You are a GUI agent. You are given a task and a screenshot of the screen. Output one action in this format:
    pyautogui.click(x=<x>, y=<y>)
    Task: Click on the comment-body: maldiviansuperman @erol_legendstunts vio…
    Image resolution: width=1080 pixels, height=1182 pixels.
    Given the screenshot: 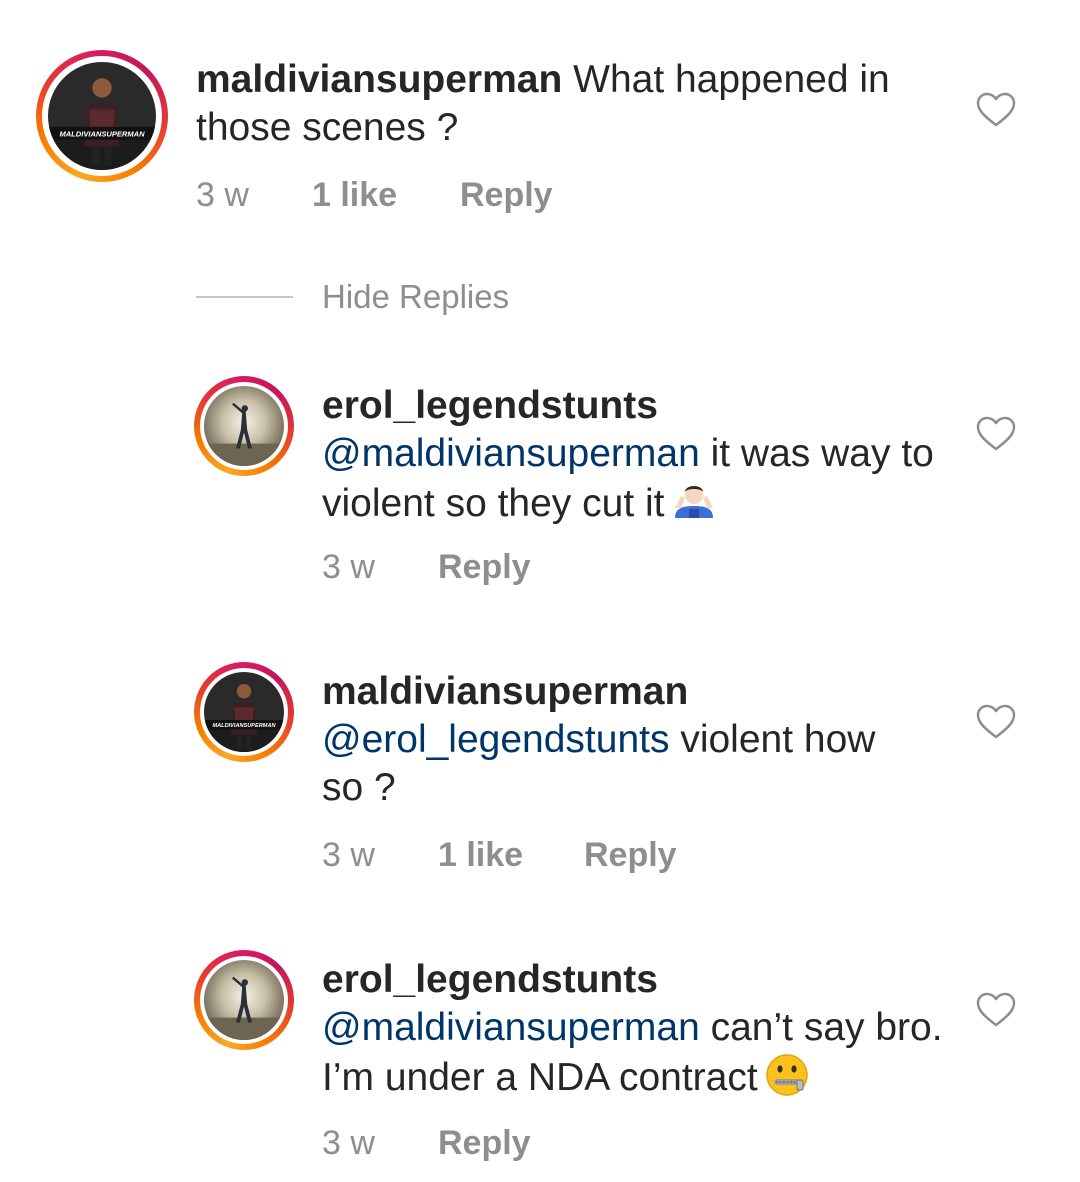 What is the action you would take?
    pyautogui.click(x=602, y=740)
    